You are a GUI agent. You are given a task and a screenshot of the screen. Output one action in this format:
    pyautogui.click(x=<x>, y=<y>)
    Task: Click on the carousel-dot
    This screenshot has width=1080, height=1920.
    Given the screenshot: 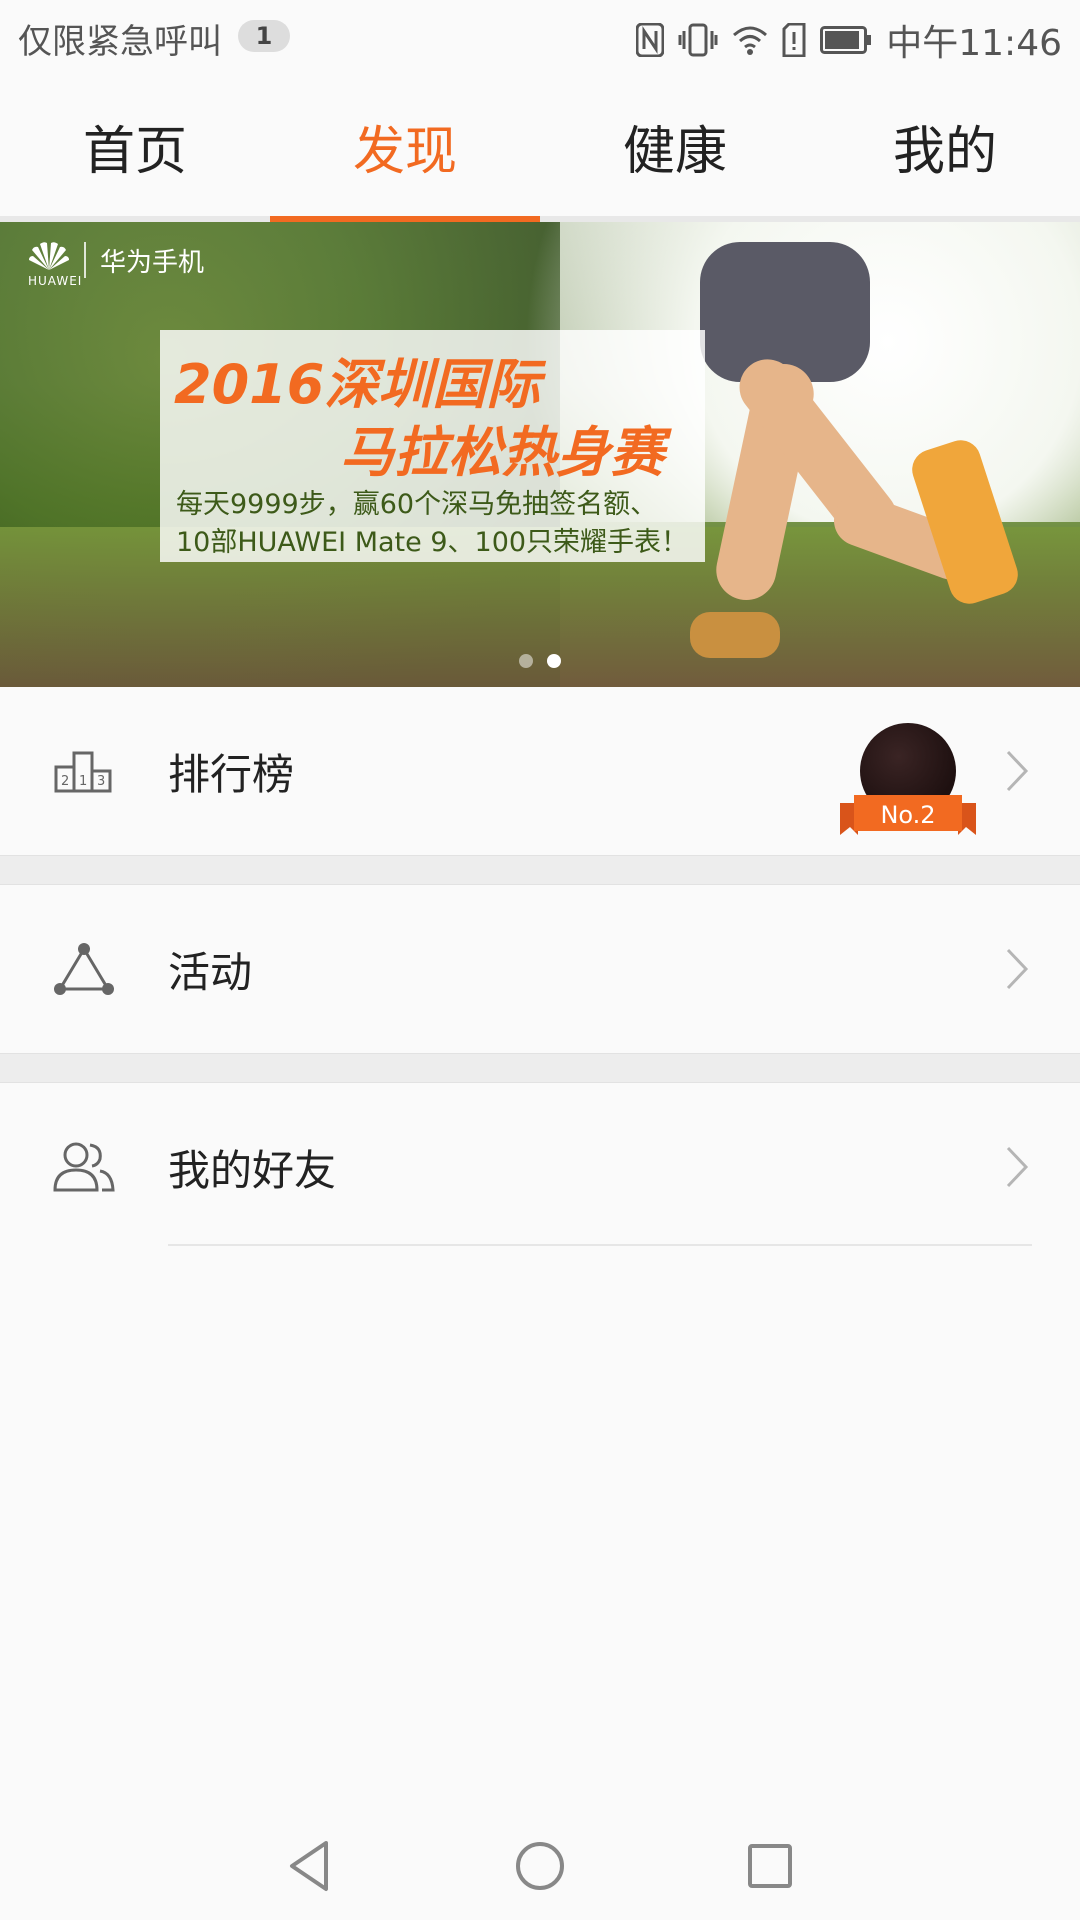 What is the action you would take?
    pyautogui.click(x=526, y=661)
    